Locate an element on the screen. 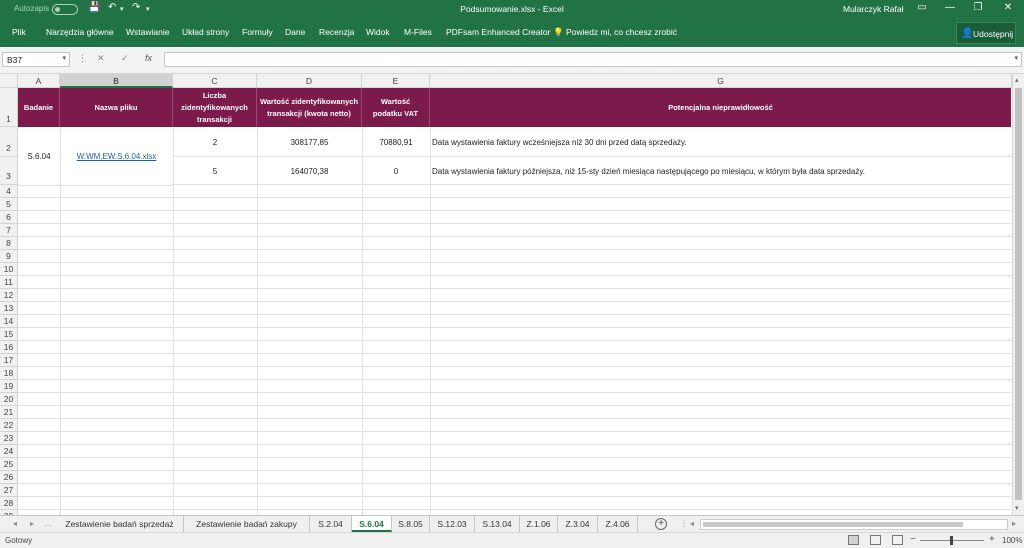  ribbon-display-icon: ▭ is located at coordinates (922, 7).